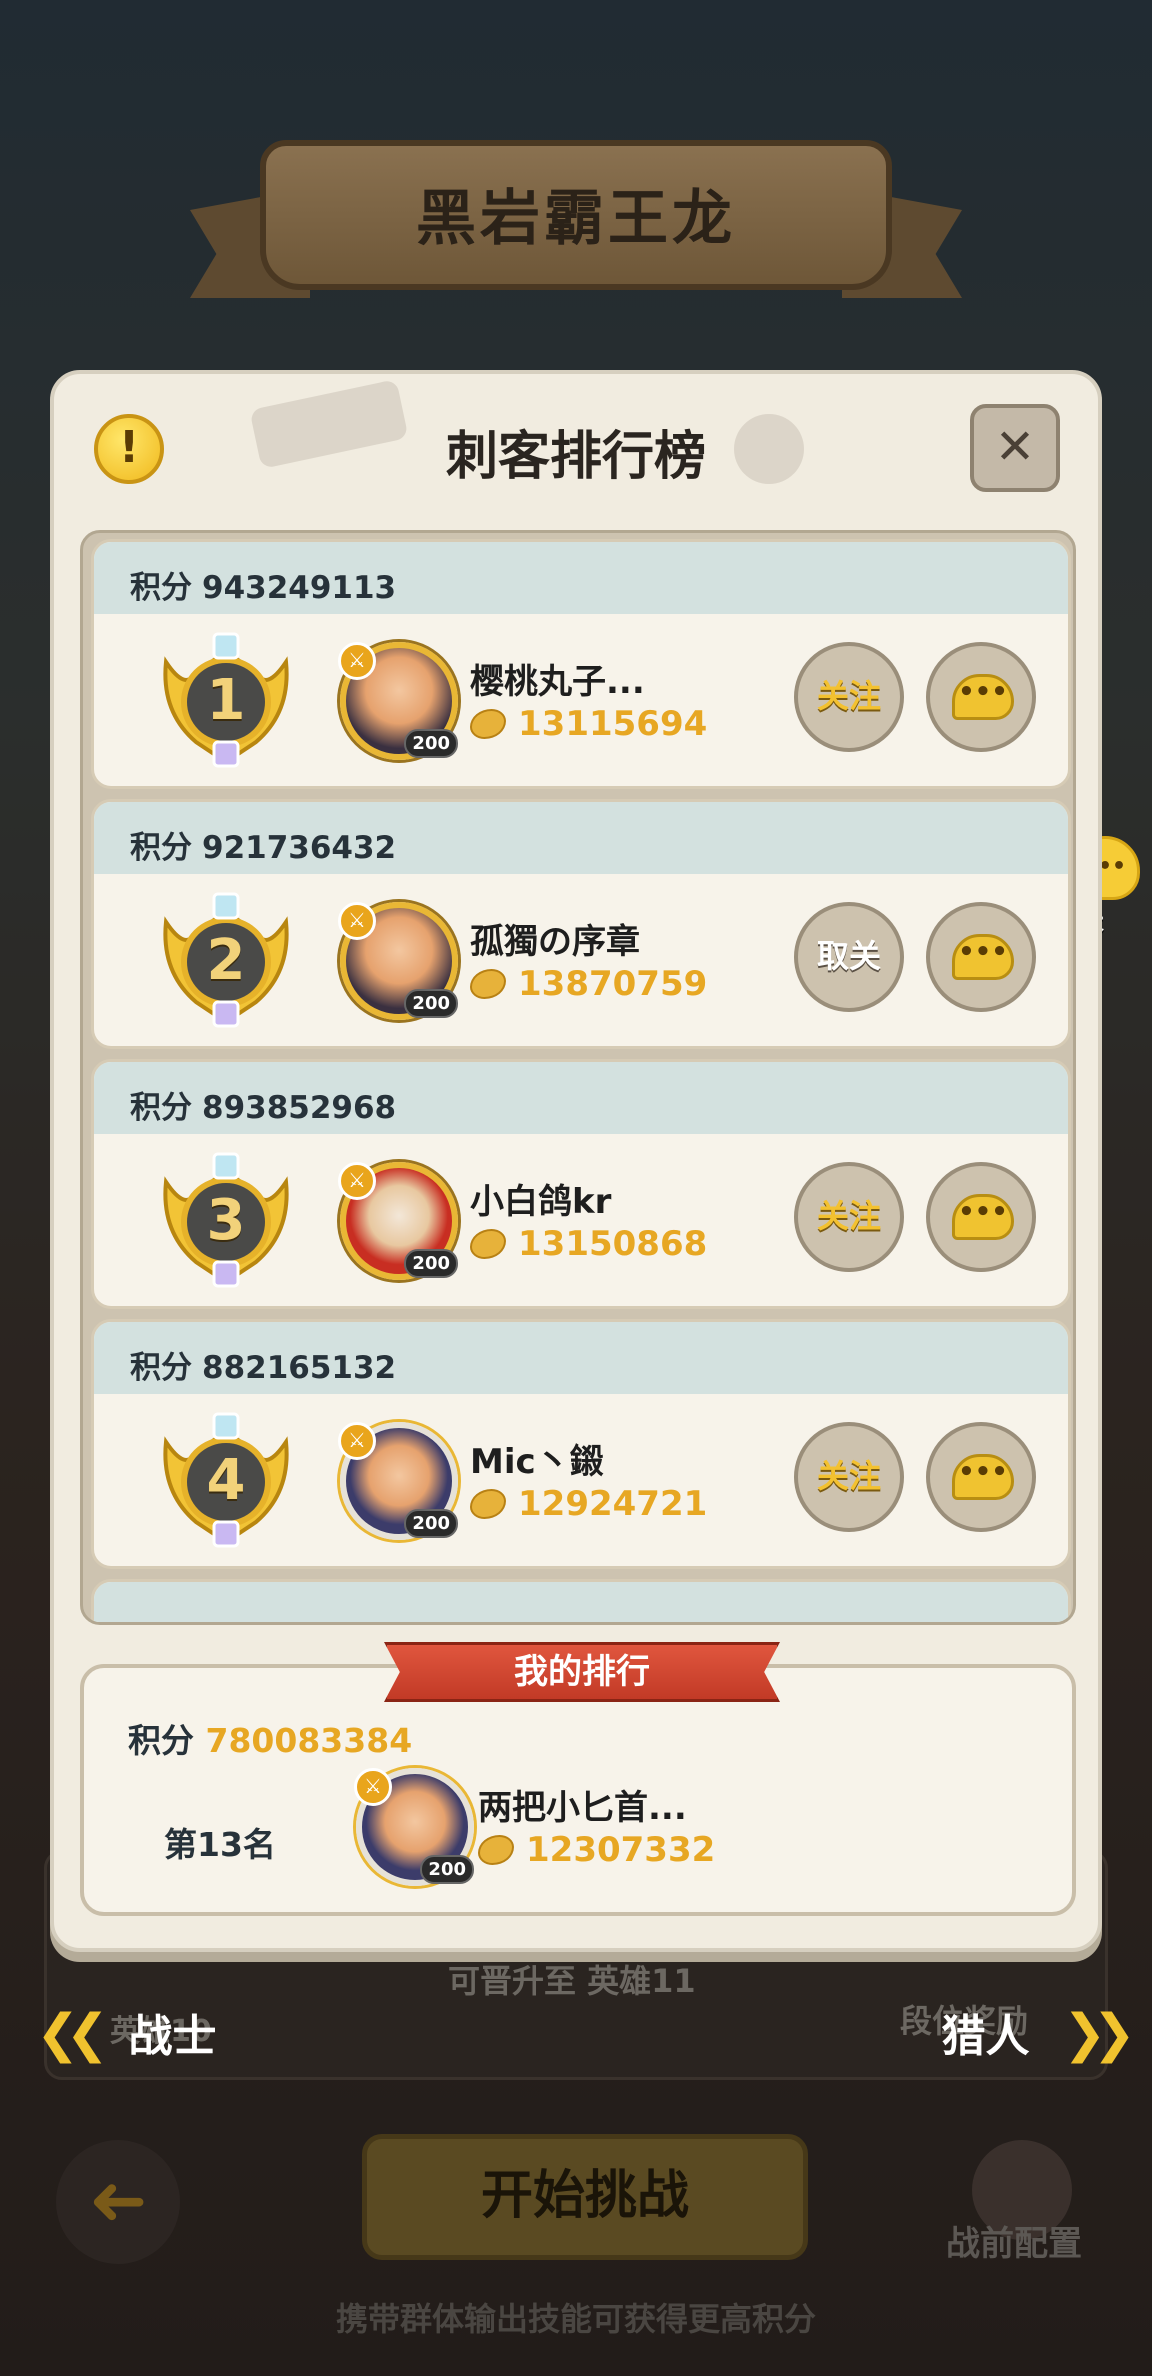 The width and height of the screenshot is (1152, 2376). I want to click on unfollow-button: 取关, so click(849, 957).